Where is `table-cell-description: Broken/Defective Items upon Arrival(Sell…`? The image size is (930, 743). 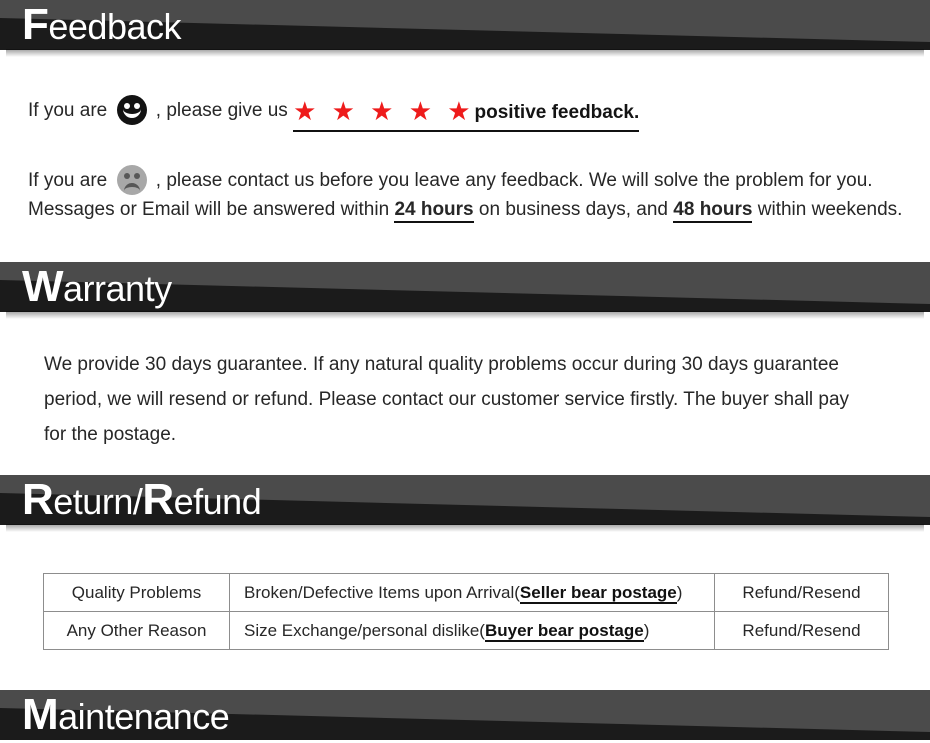
table-cell-description: Broken/Defective Items upon Arrival(Sell… is located at coordinates (472, 592).